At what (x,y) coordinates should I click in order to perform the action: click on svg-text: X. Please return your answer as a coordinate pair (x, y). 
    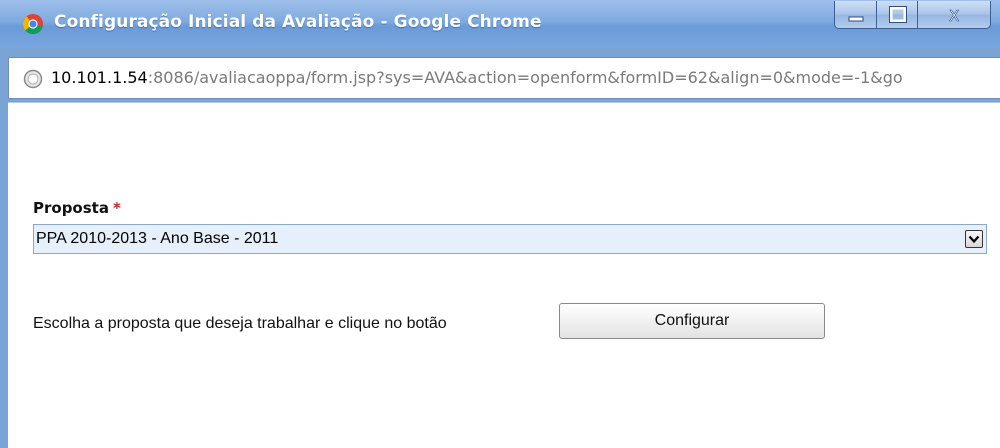
    Looking at the image, I should click on (954, 16).